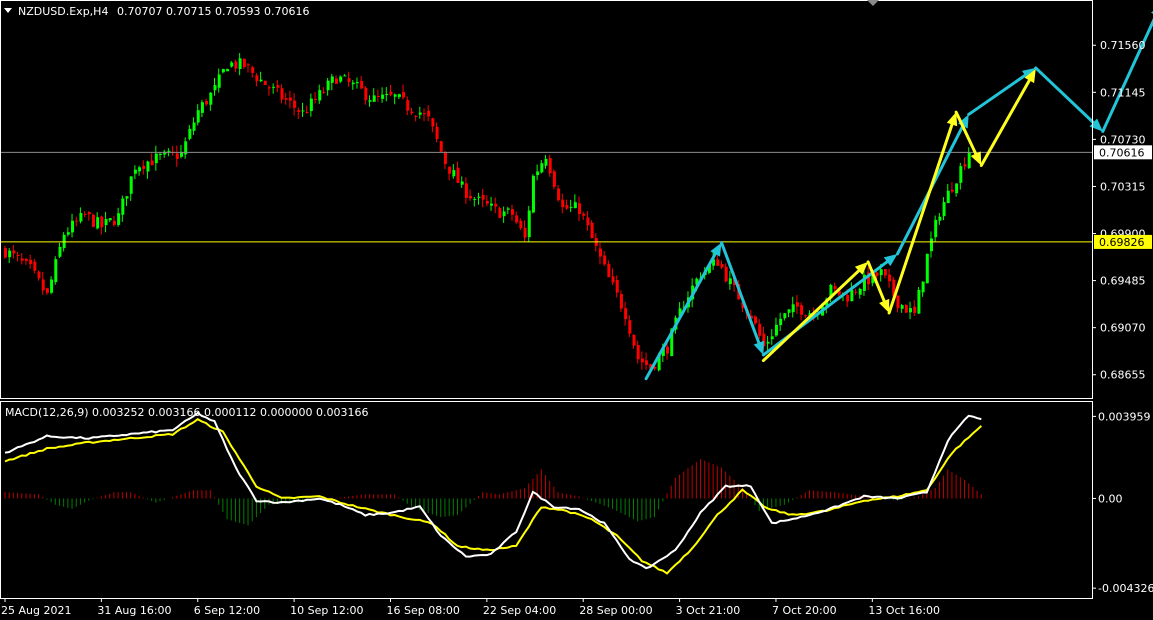  What do you see at coordinates (422, 610) in the screenshot?
I see `x-tick-label: 16 Sep 08:00` at bounding box center [422, 610].